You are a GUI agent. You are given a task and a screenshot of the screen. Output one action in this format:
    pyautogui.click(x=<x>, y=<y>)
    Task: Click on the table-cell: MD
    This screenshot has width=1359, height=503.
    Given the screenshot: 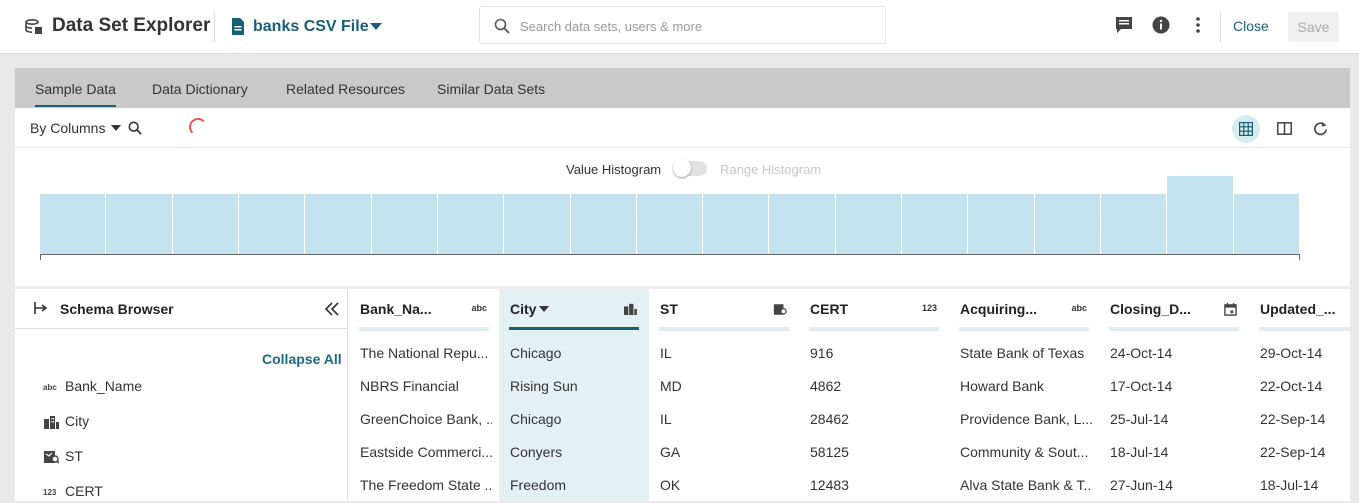 What is the action you would take?
    pyautogui.click(x=726, y=386)
    